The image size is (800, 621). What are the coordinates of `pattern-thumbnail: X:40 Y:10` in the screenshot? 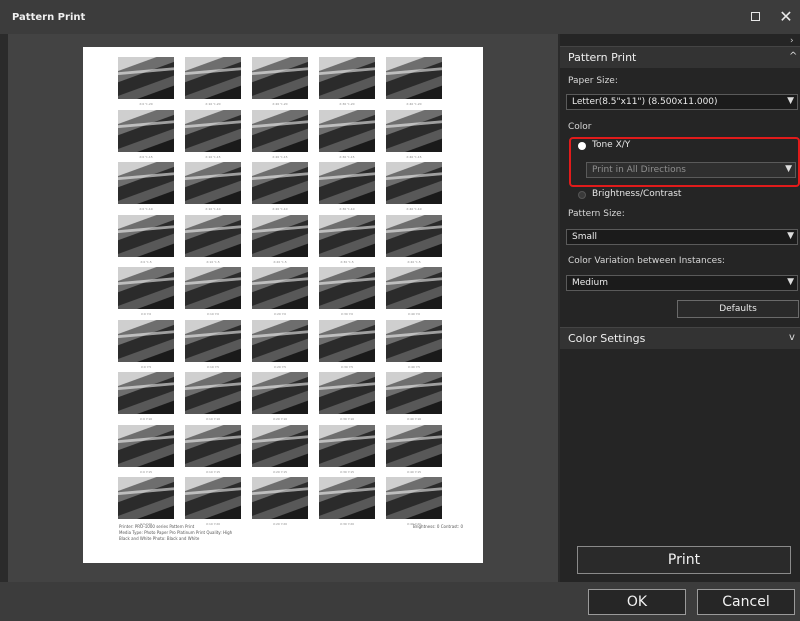 It's located at (414, 398).